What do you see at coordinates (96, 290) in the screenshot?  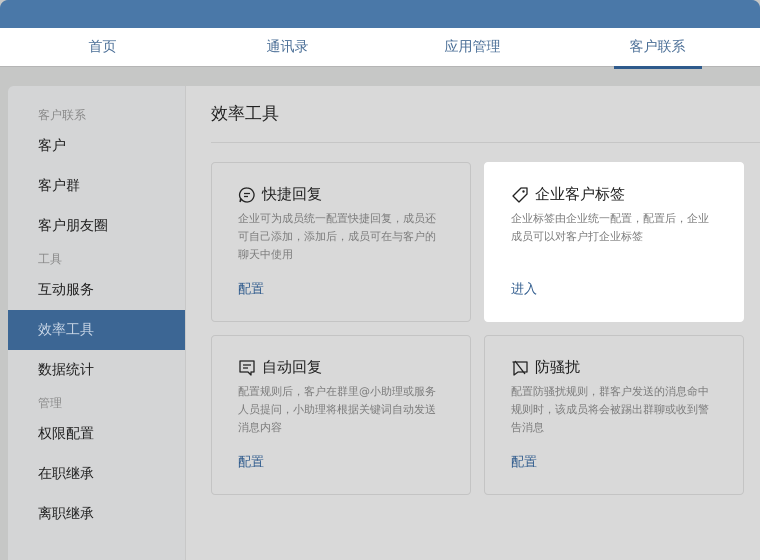 I see `sidebar-item: 互动服务` at bounding box center [96, 290].